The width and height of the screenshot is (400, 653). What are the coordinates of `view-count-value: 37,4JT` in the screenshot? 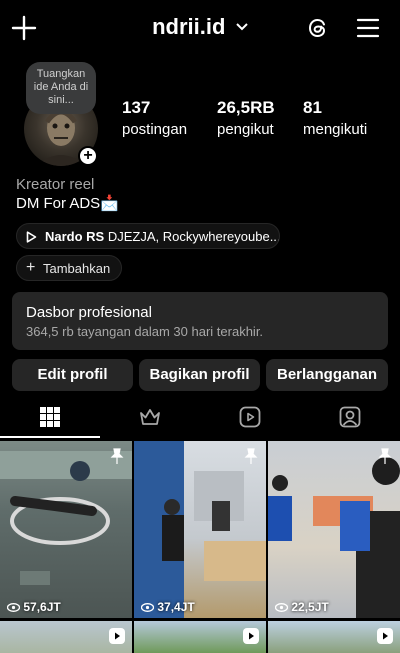 It's located at (176, 607).